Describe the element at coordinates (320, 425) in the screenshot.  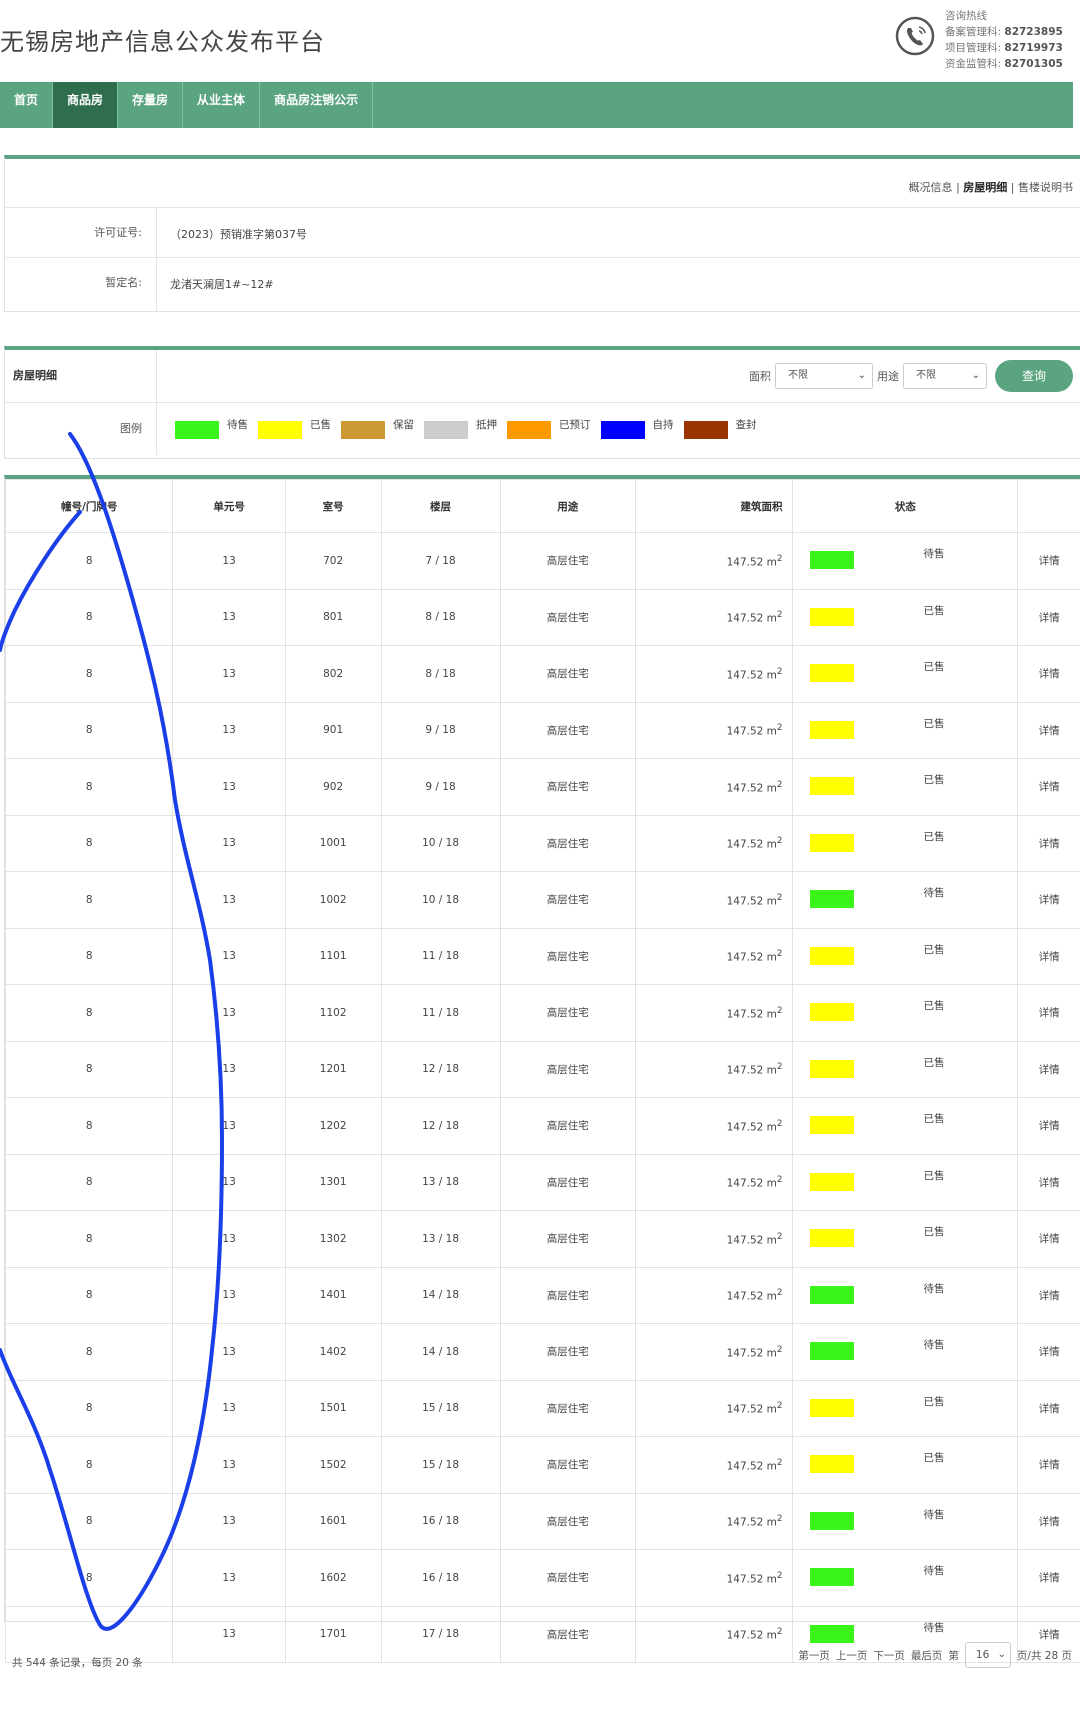
I see `legend-label-text: 已售` at that location.